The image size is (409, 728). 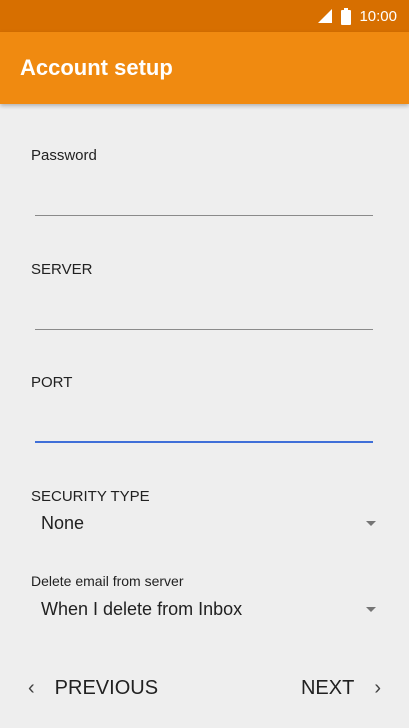 I want to click on port-label: PORT, so click(x=52, y=382).